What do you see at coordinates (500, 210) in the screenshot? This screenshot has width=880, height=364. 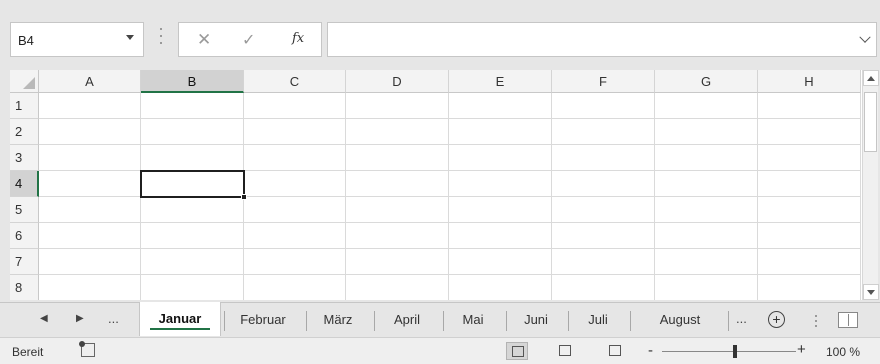 I see `cell-e5` at bounding box center [500, 210].